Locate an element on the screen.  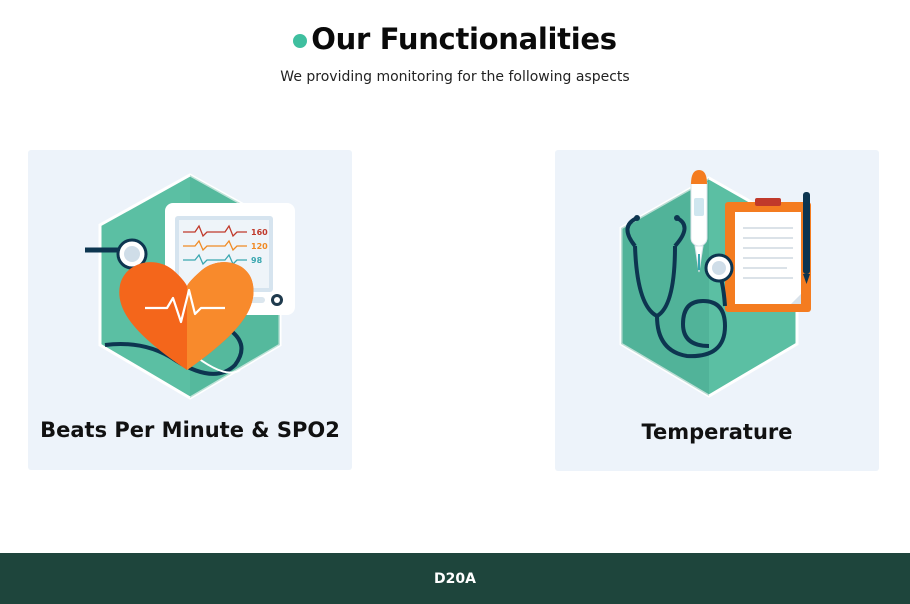
page-title: Our Functionalities is located at coordinates (464, 39).